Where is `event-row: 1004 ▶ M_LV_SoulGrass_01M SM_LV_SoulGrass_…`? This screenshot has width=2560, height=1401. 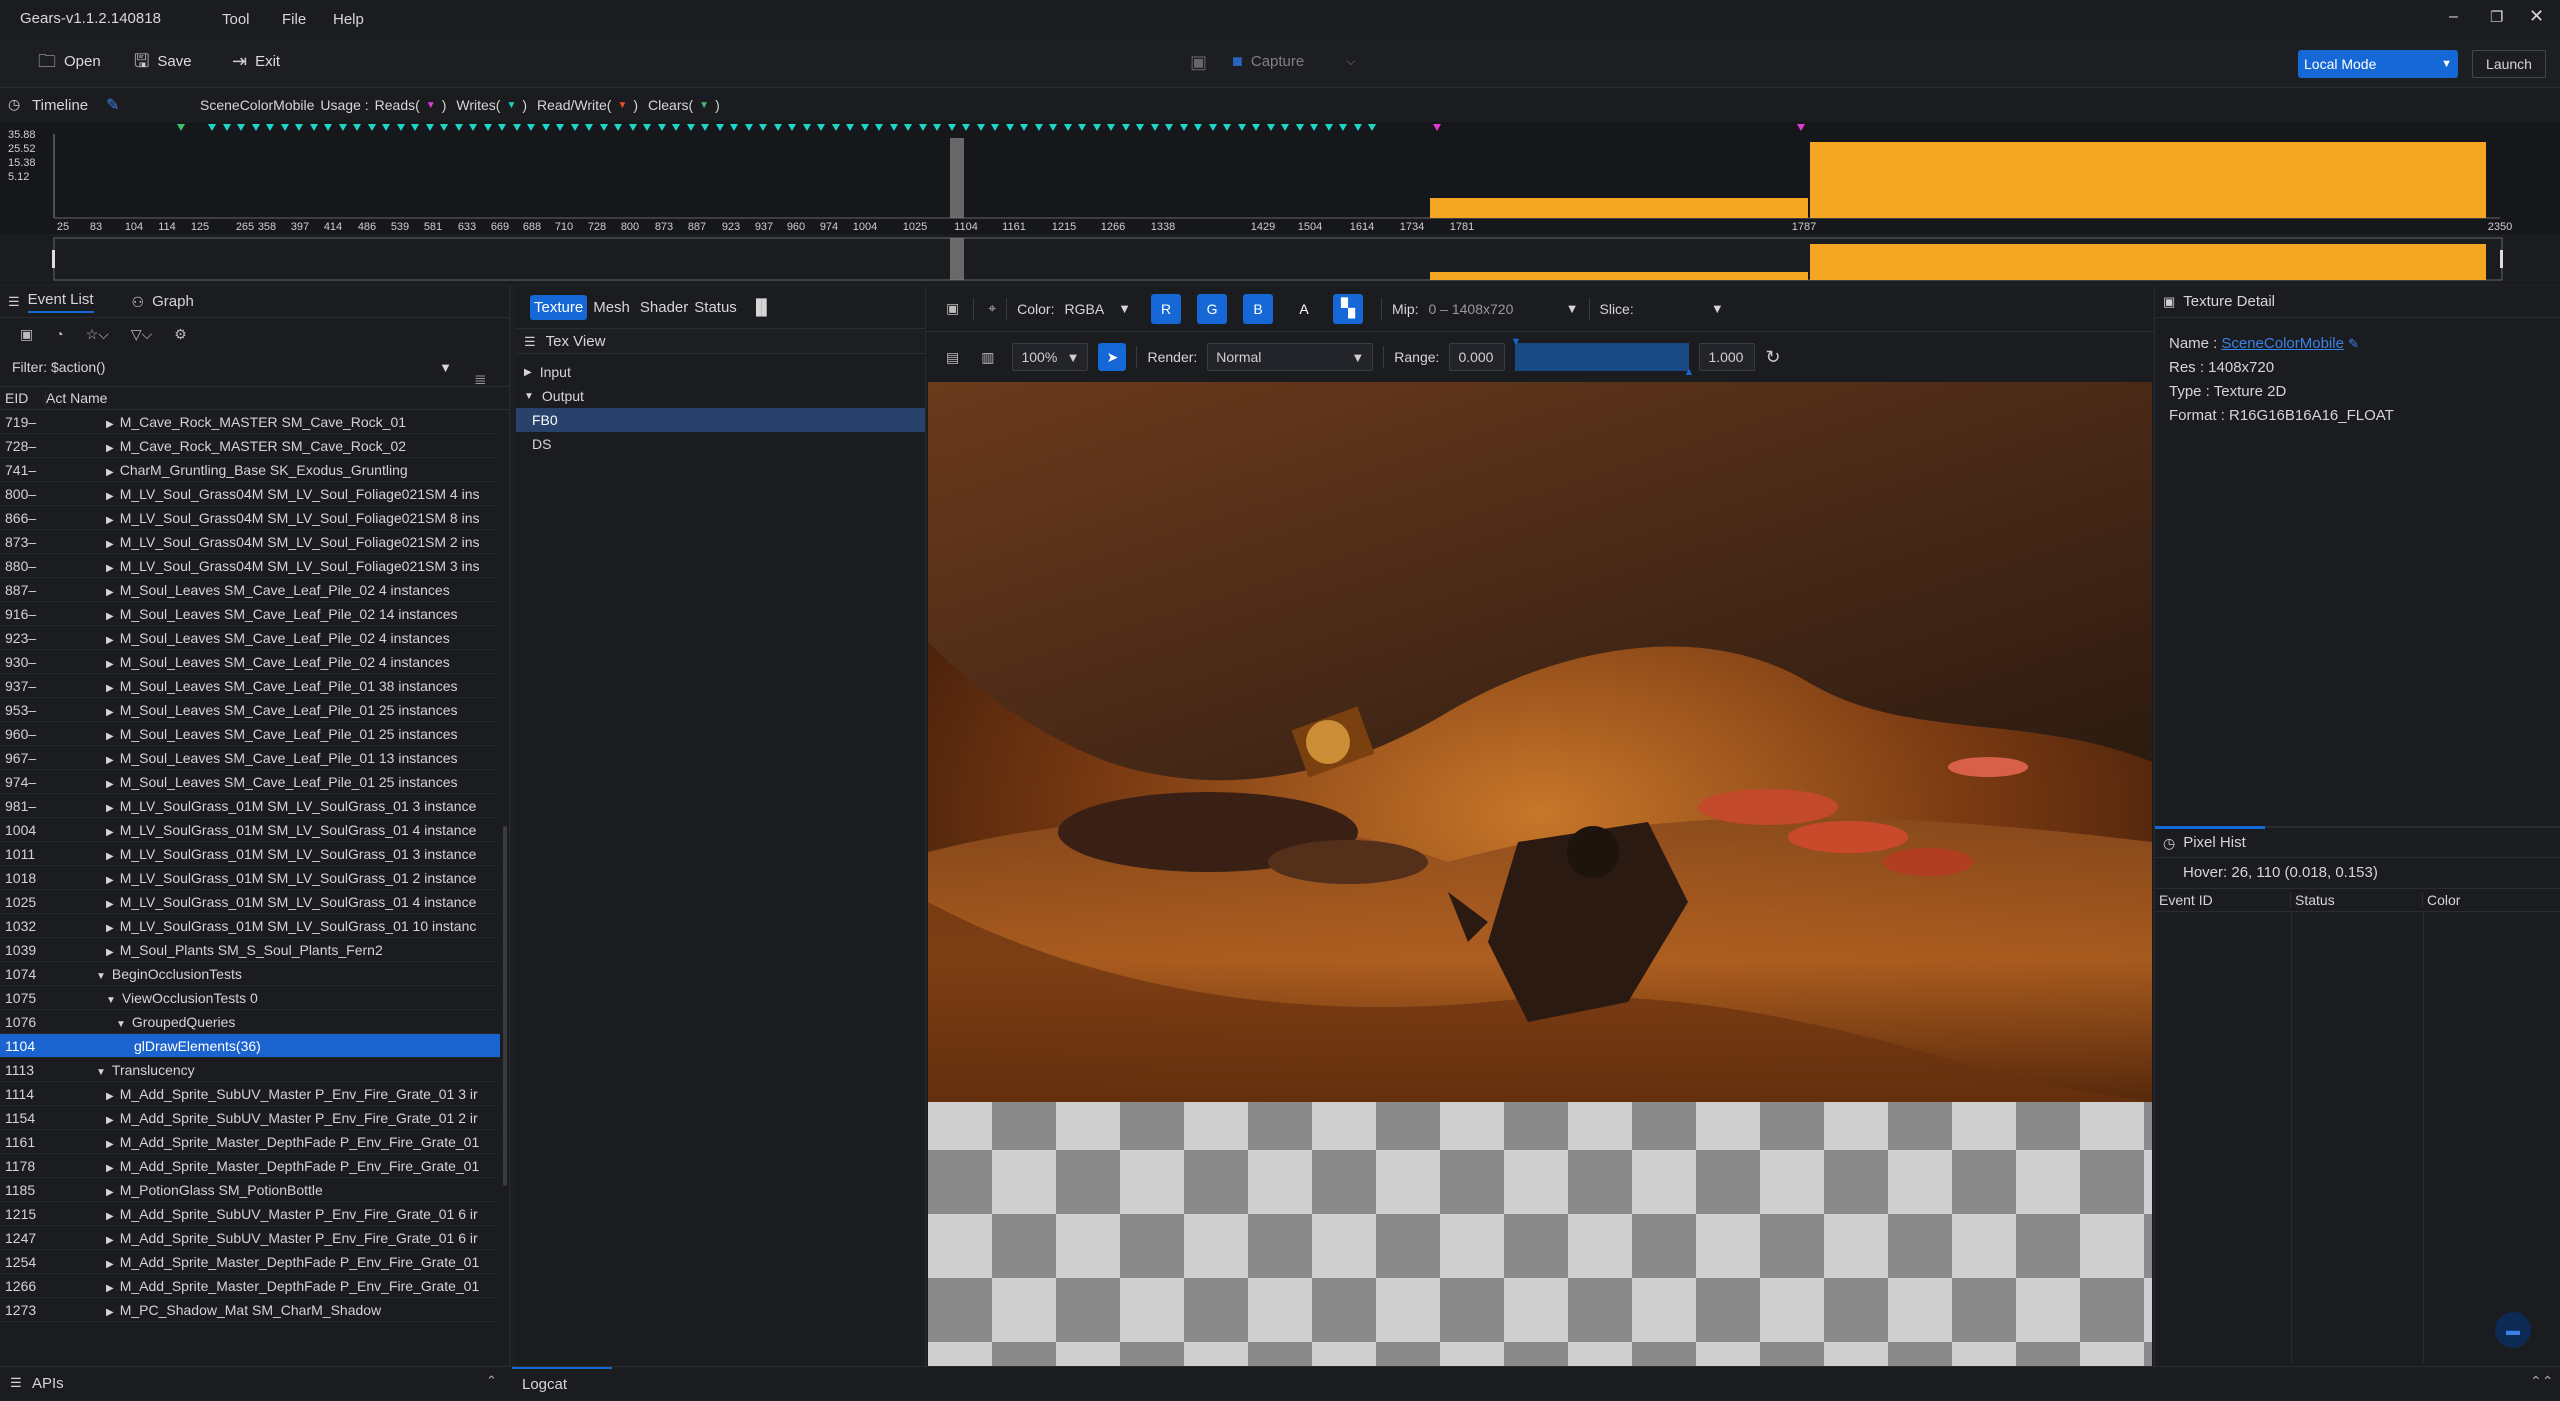 event-row: 1004 ▶ M_LV_SoulGrass_01M SM_LV_SoulGrass_… is located at coordinates (250, 830).